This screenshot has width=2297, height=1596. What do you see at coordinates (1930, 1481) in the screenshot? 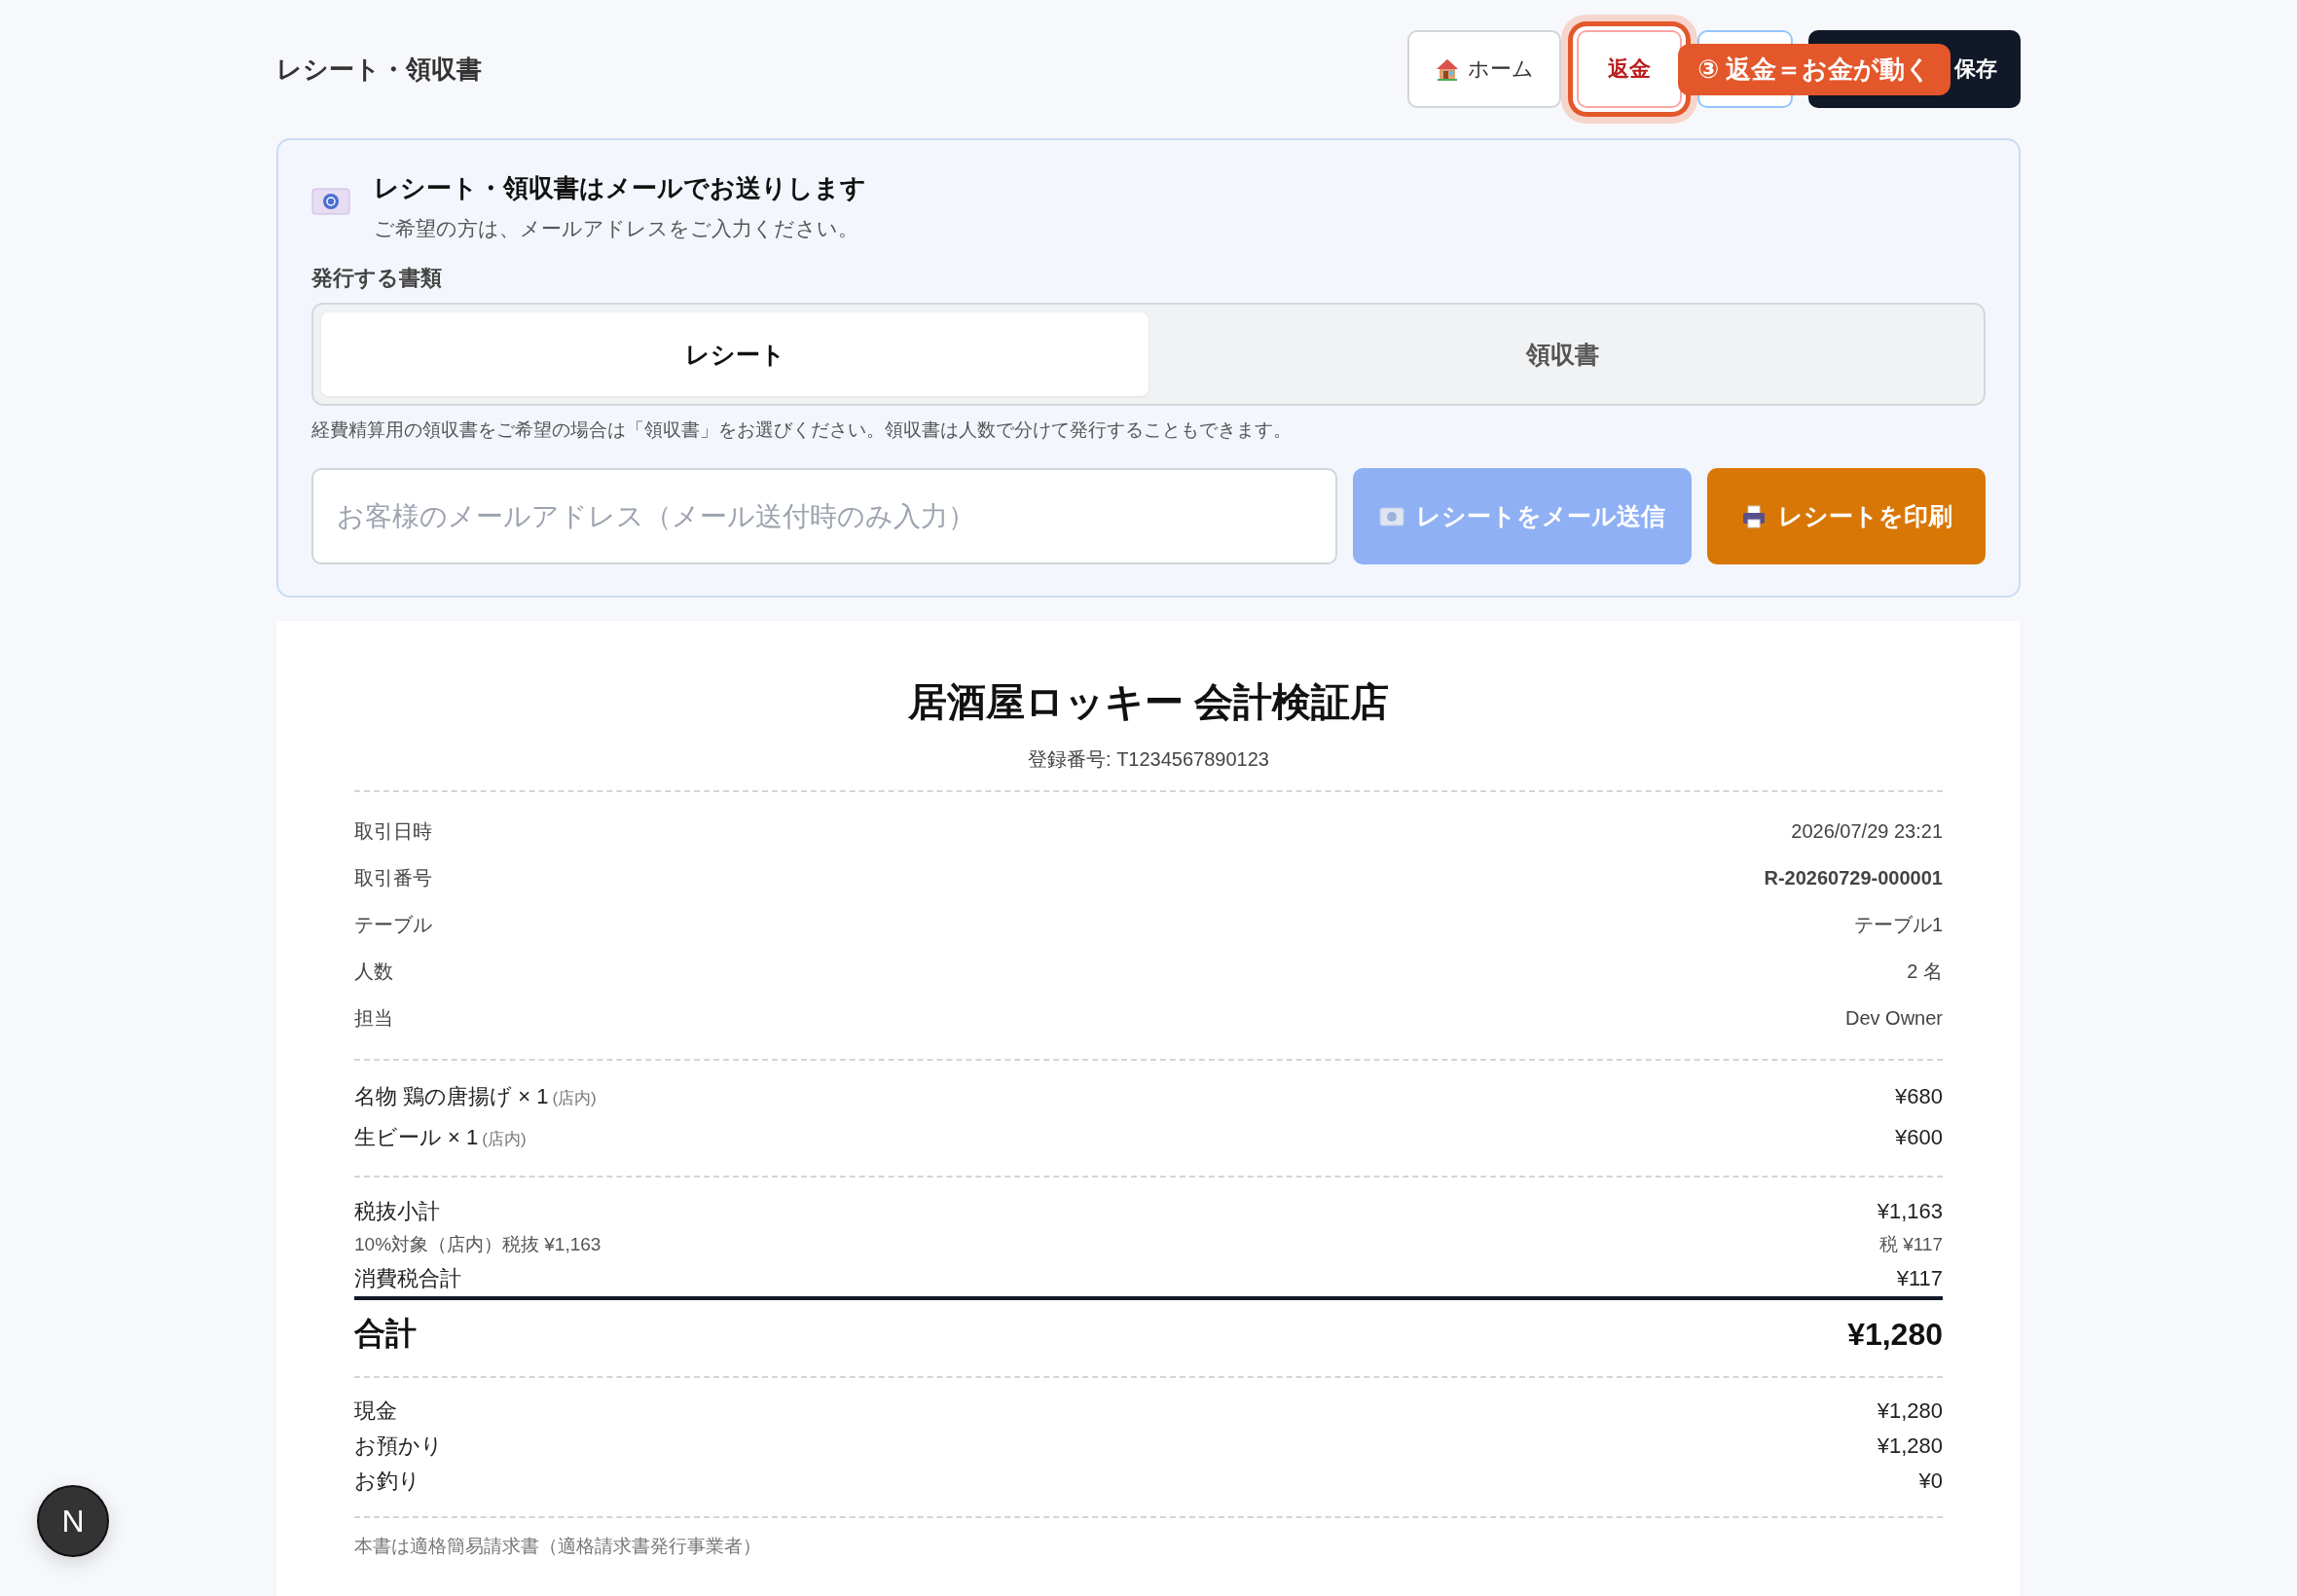
I see `payment-value: ¥0` at bounding box center [1930, 1481].